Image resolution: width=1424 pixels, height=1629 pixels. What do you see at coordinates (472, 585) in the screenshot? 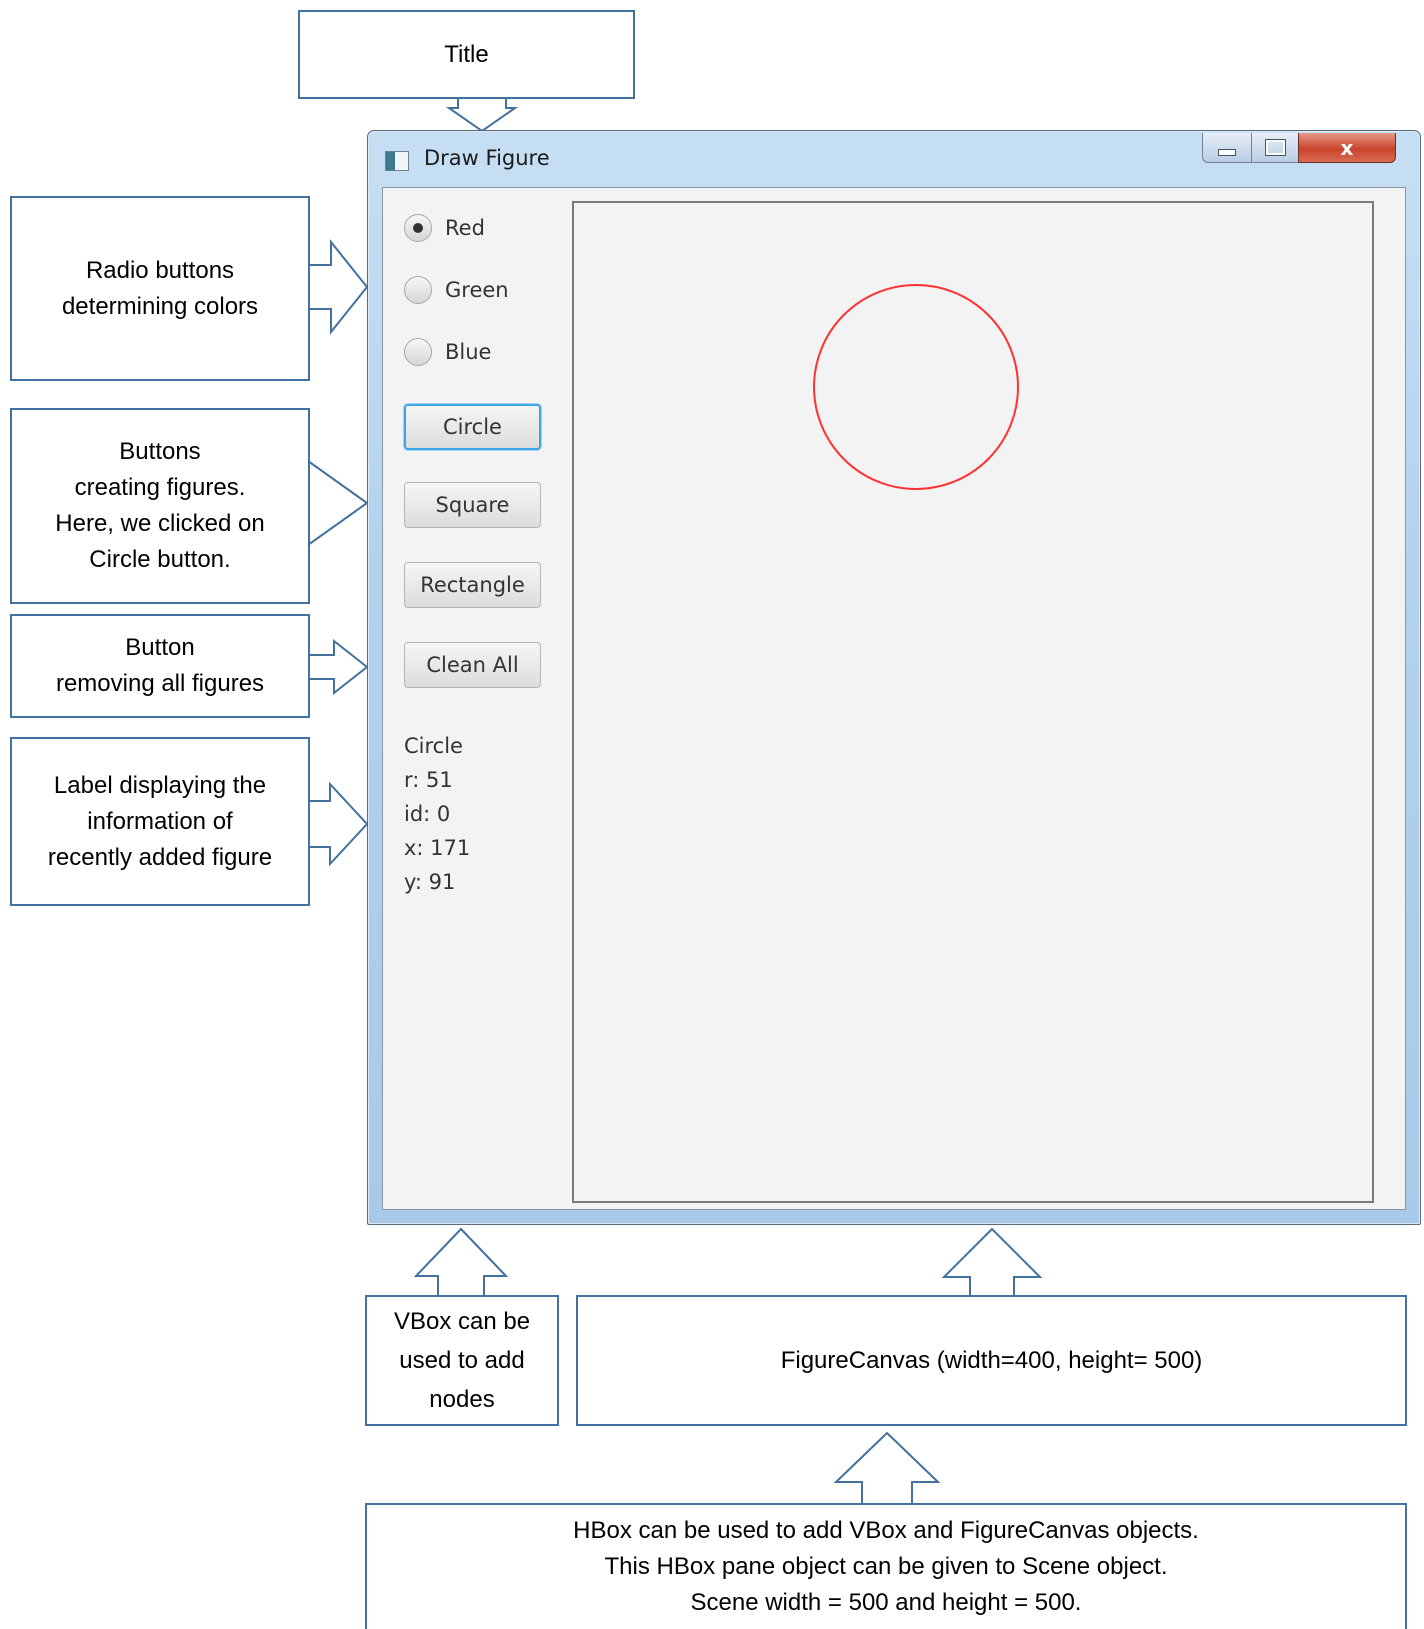
I see `rectangle-button: Rectangle` at bounding box center [472, 585].